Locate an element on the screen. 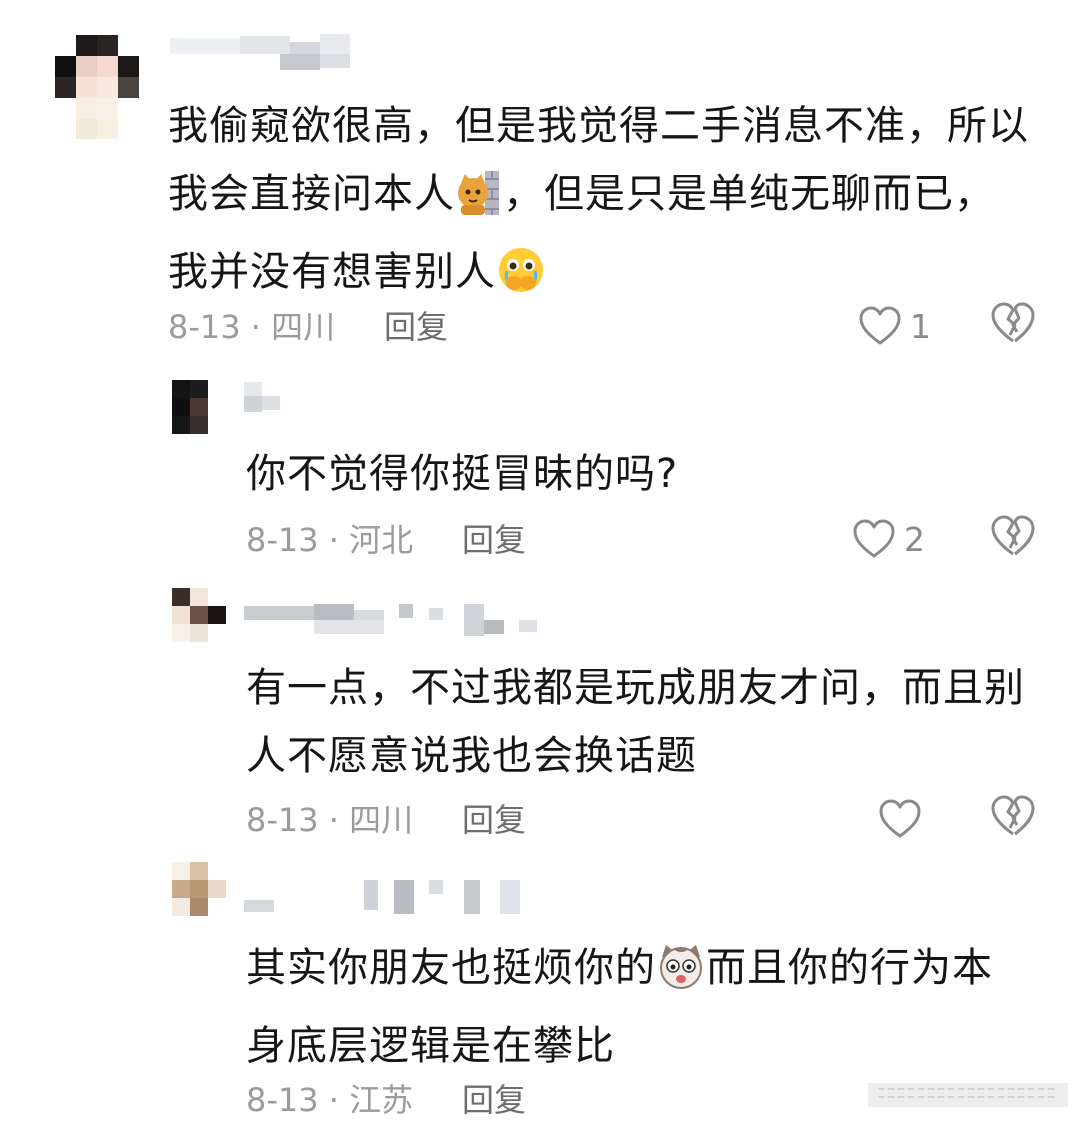  watermark-overlay is located at coordinates (968, 1092).